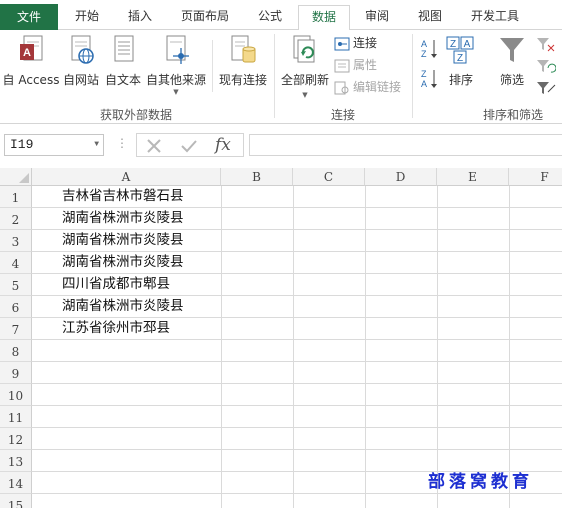 This screenshot has width=562, height=508. I want to click on filter-button: 筛选, so click(512, 62).